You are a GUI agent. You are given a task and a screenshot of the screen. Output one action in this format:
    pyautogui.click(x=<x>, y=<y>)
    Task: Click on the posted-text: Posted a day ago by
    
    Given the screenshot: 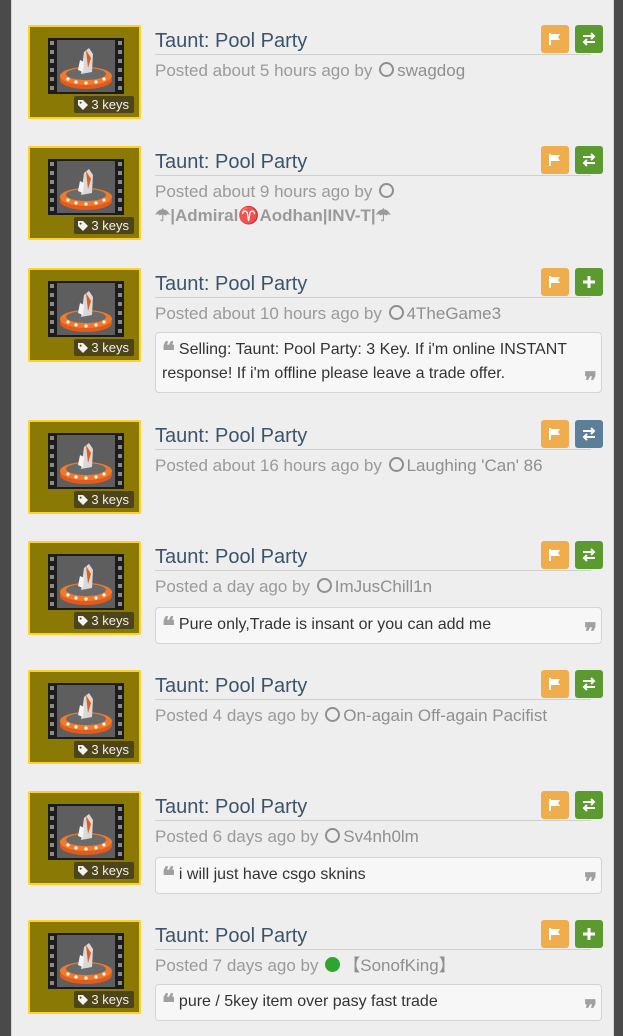 What is the action you would take?
    pyautogui.click(x=233, y=586)
    